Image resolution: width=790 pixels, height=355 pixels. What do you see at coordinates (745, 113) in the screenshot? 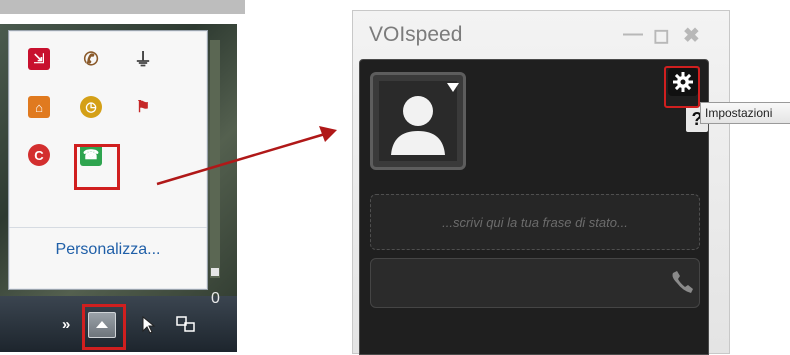
I see `settings-tooltip: Impostazioni` at bounding box center [745, 113].